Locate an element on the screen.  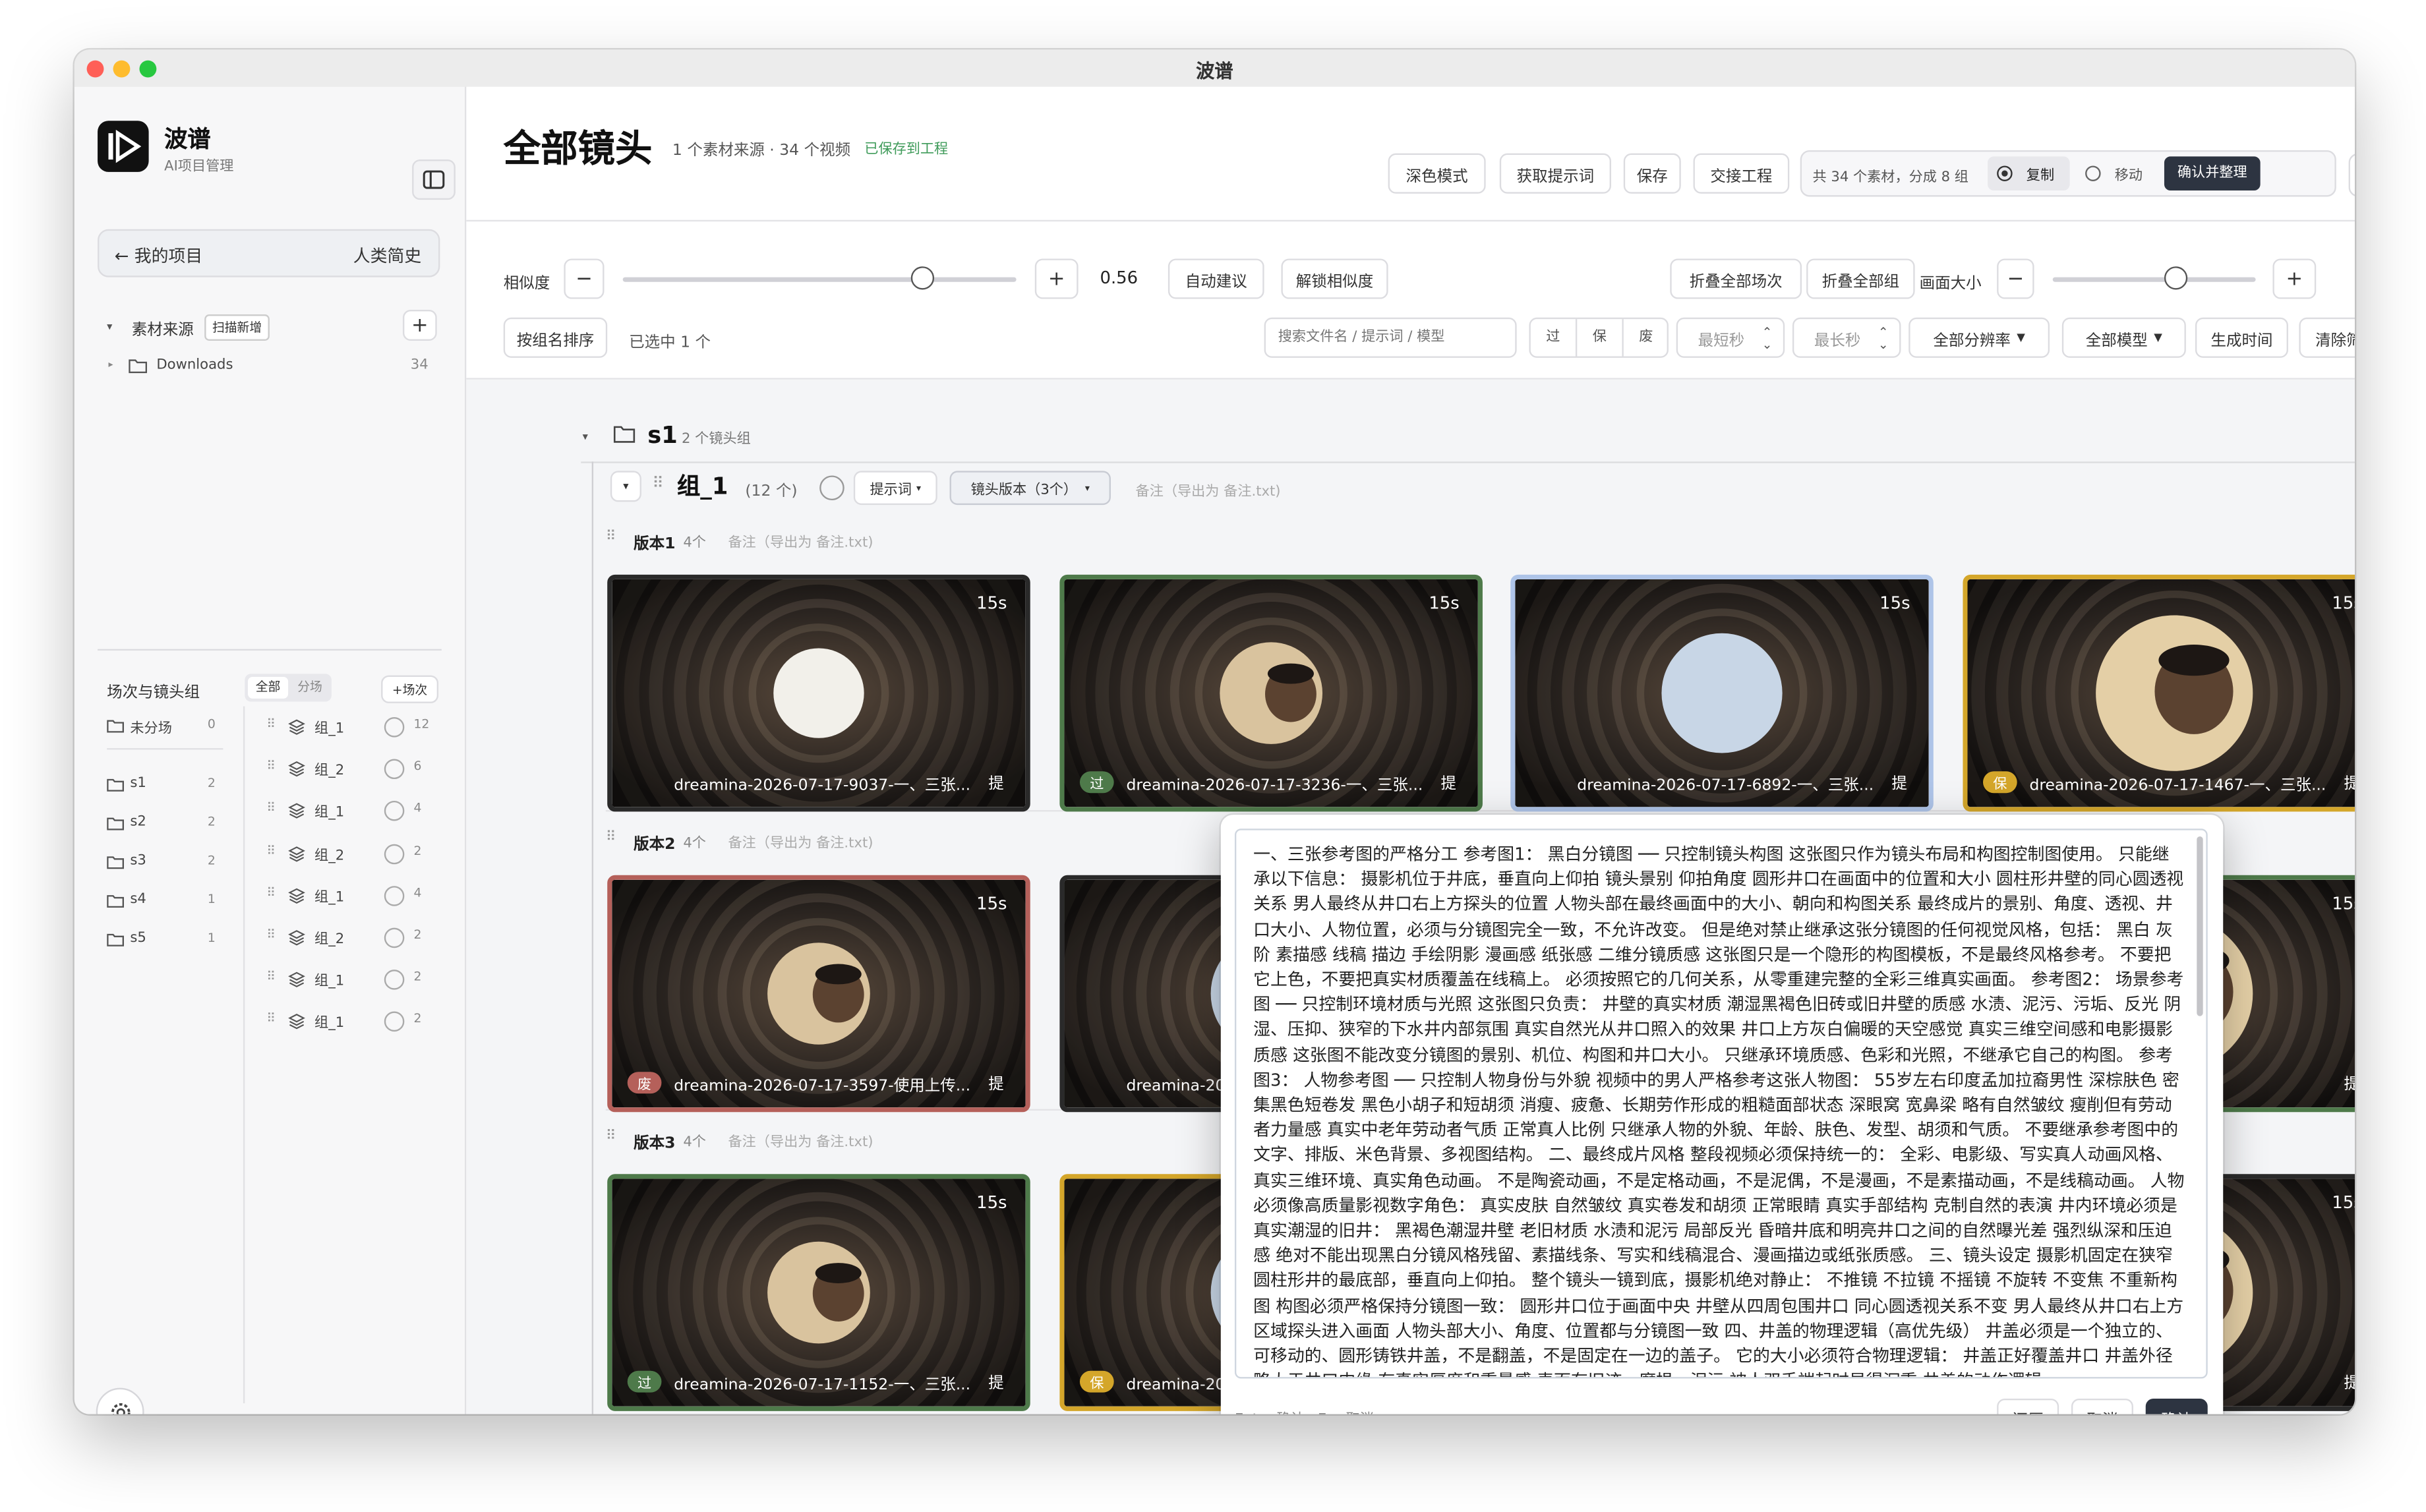
frame-size-decrease-button: − is located at coordinates (2016, 278).